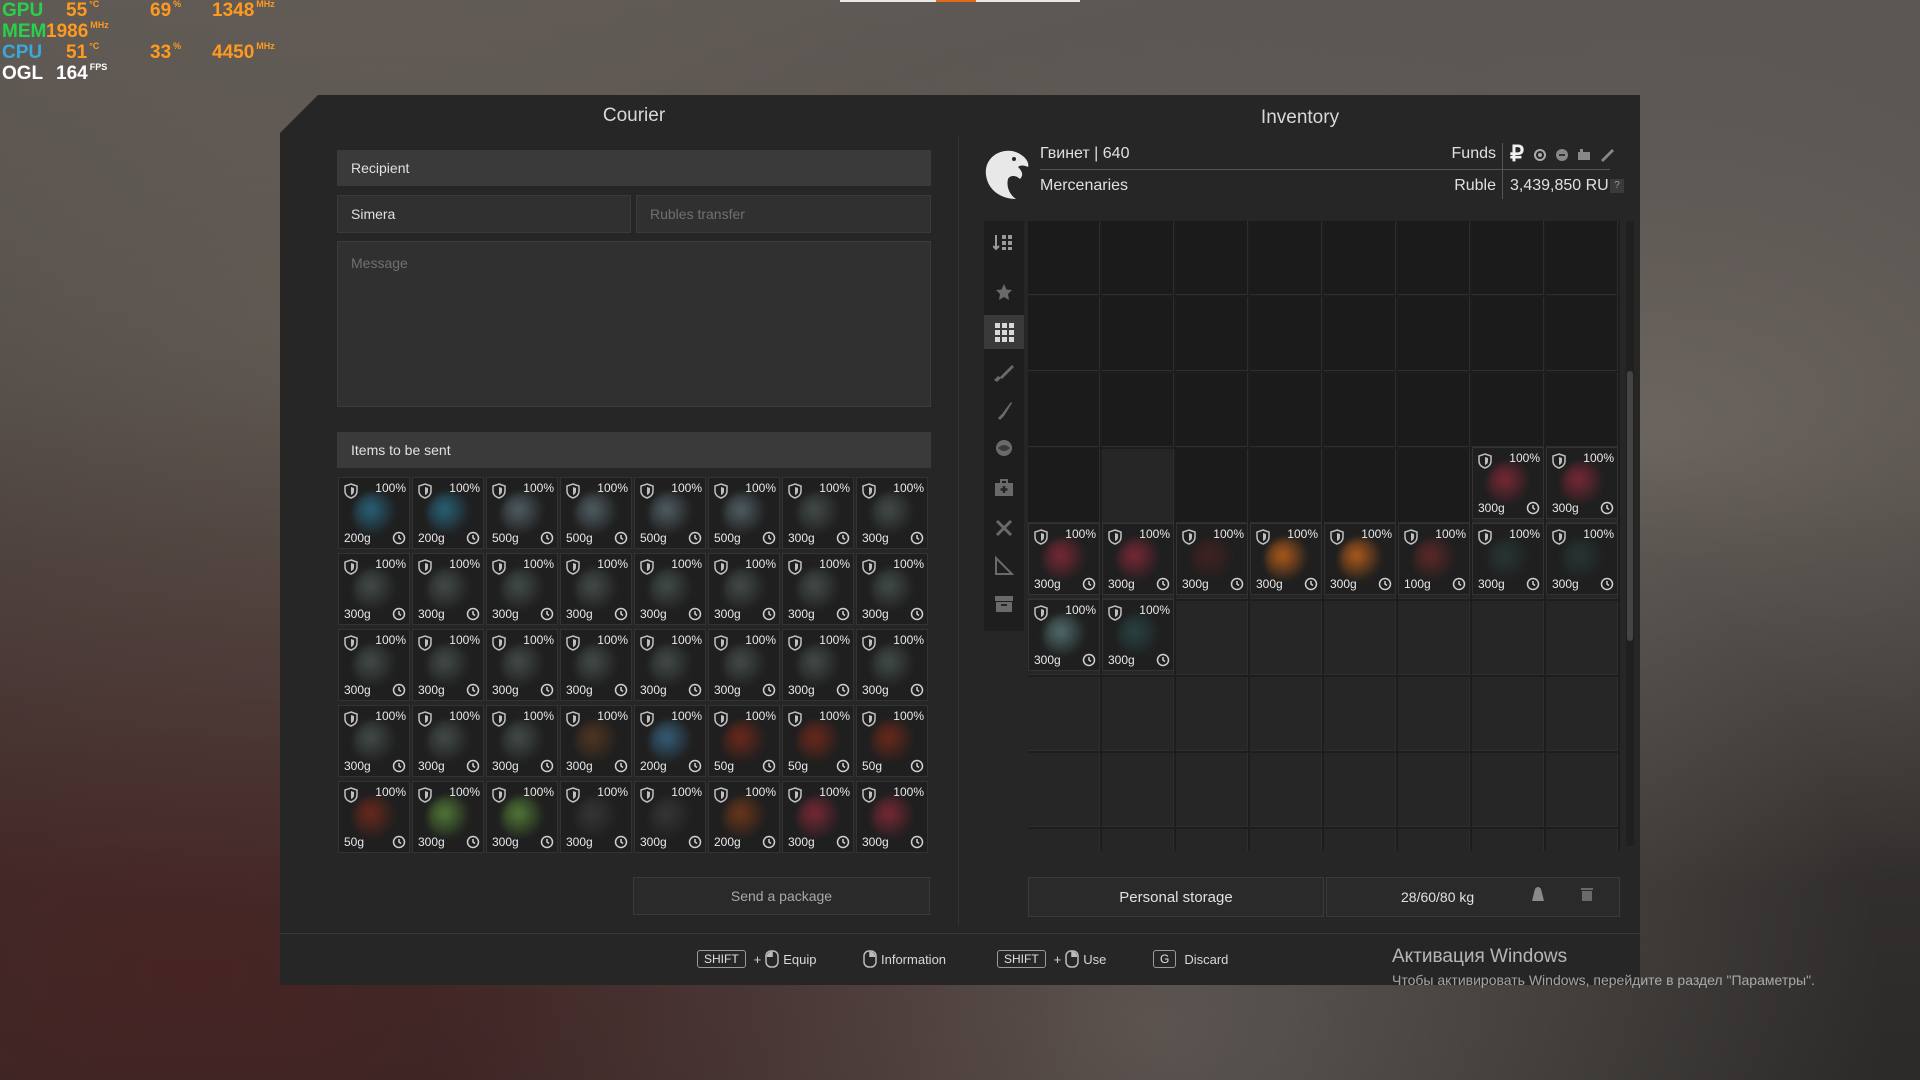 The width and height of the screenshot is (1920, 1080). I want to click on ruble-currency-icon: ₽, so click(1517, 154).